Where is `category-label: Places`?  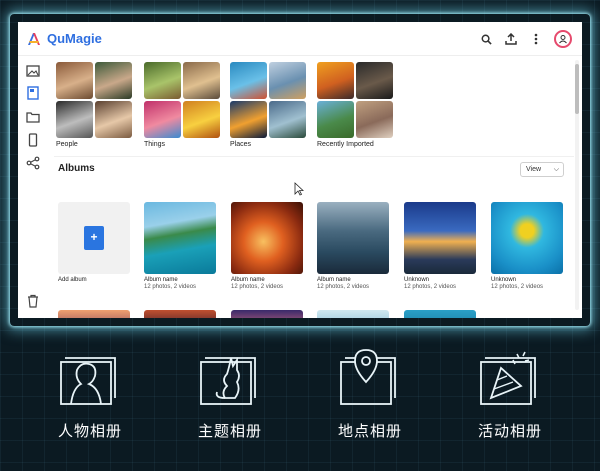
category-label: Places is located at coordinates (241, 144).